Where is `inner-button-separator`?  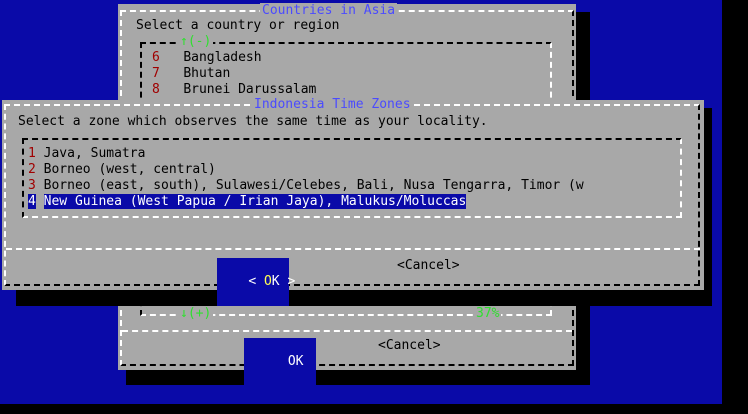
inner-button-separator is located at coordinates (353, 249).